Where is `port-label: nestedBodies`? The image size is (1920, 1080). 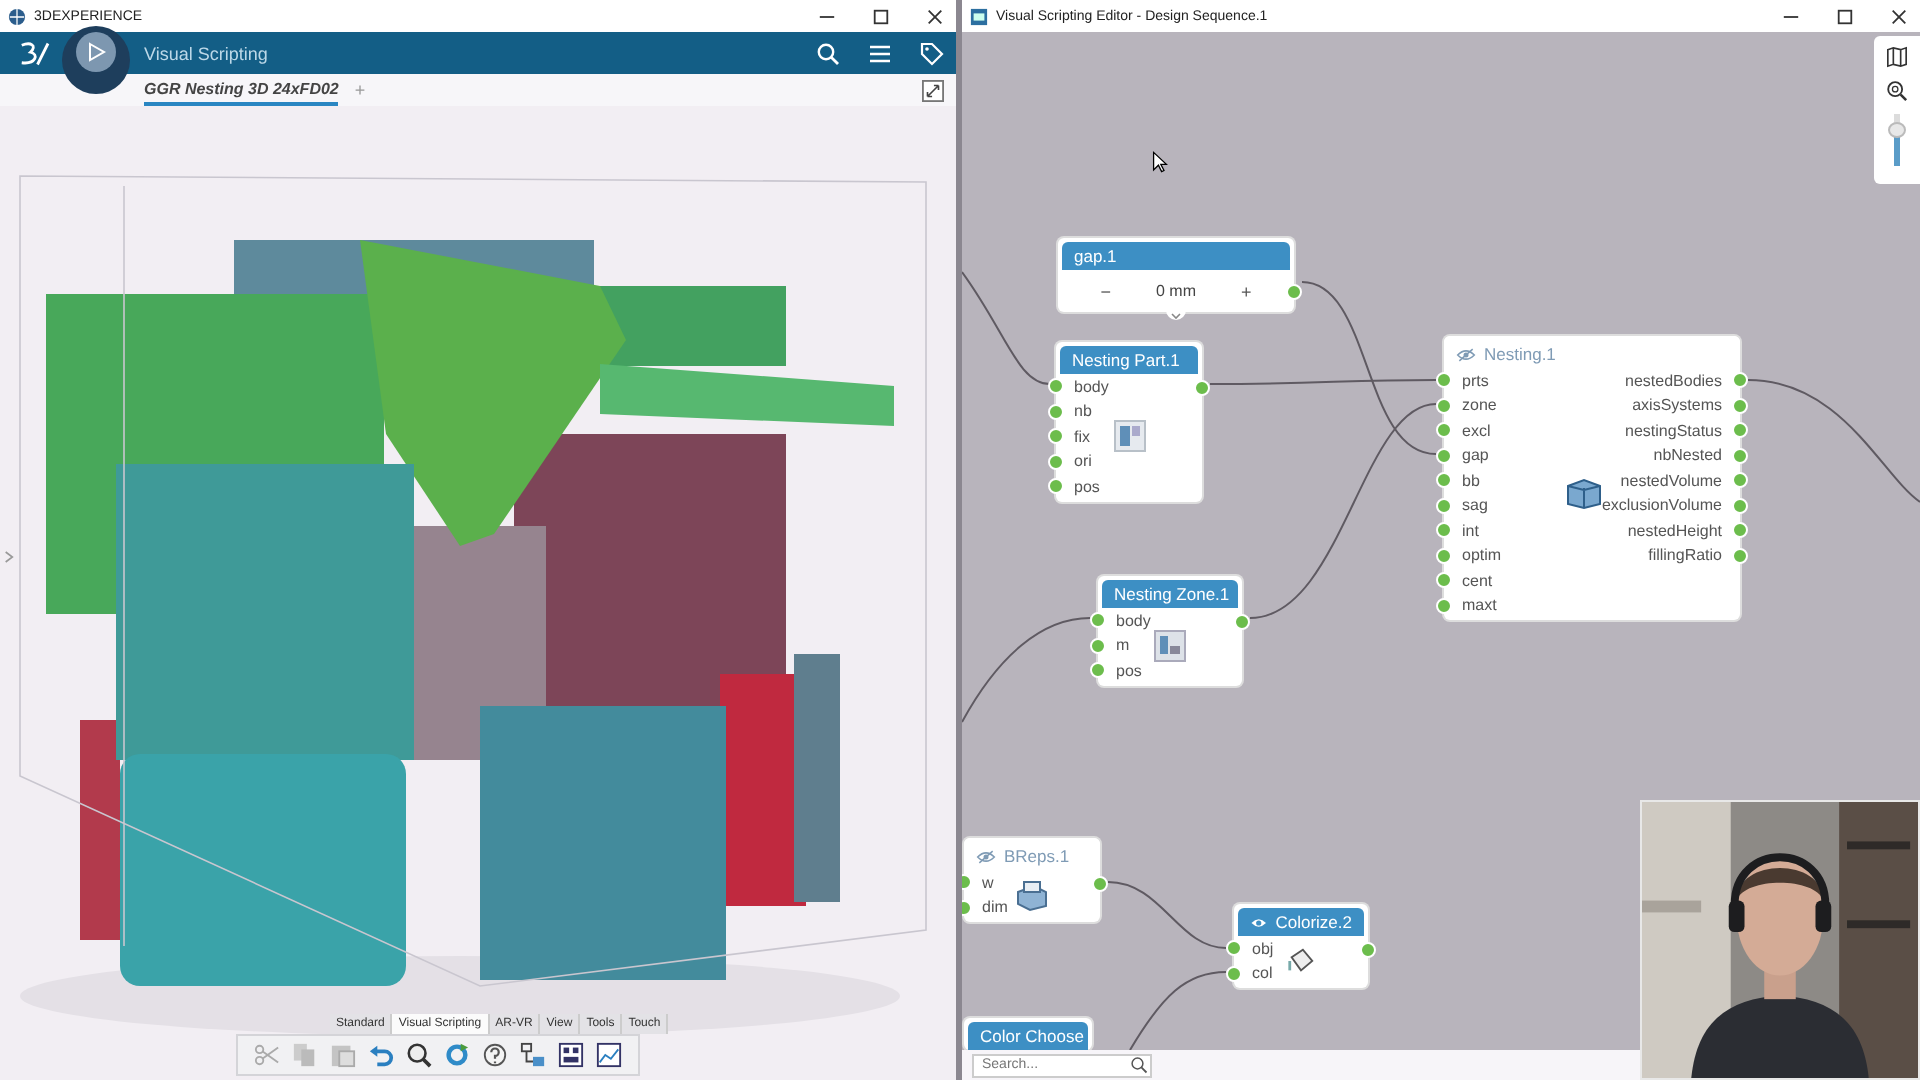
port-label: nestedBodies is located at coordinates (1673, 380).